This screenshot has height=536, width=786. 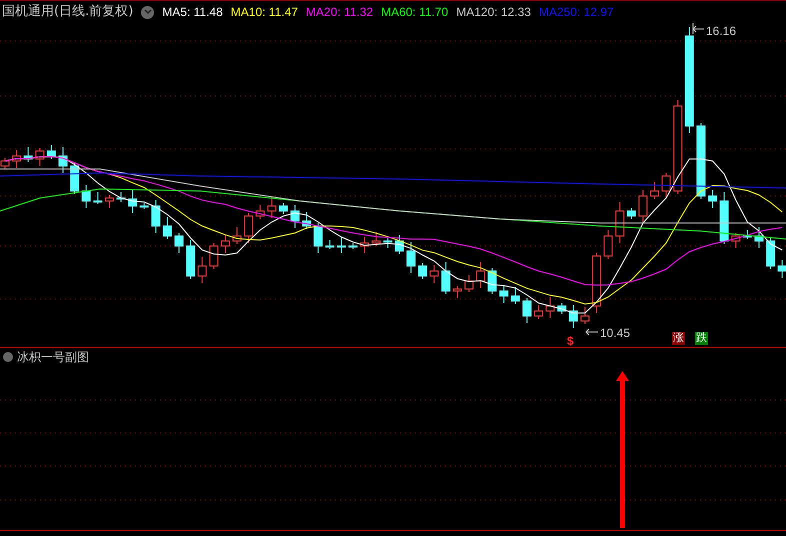 What do you see at coordinates (678, 338) in the screenshot?
I see `signal-badge: 涨` at bounding box center [678, 338].